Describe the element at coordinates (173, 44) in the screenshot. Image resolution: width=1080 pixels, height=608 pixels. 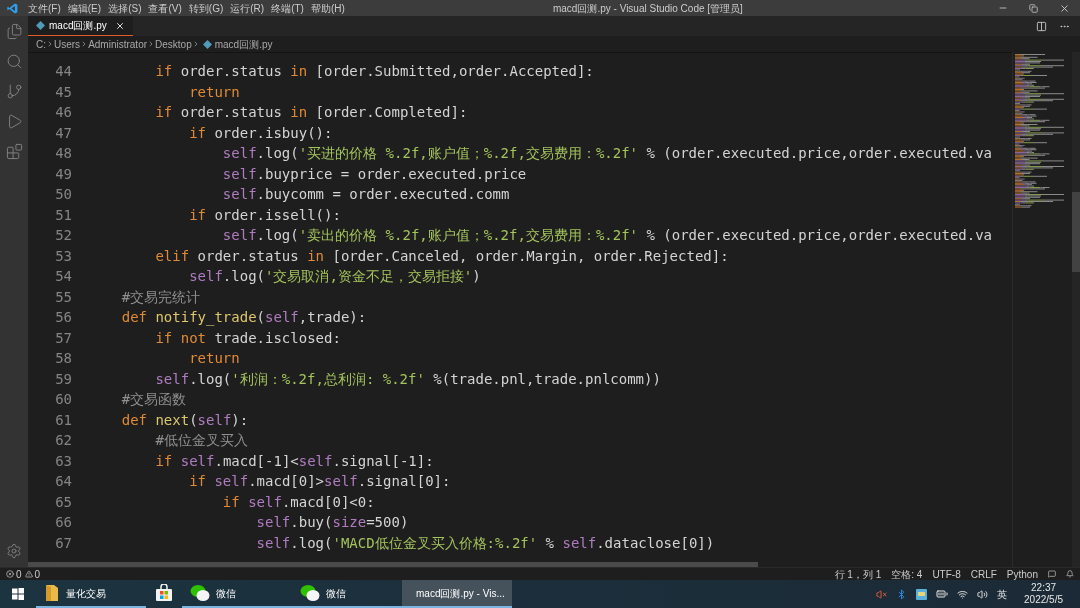
I see `breadcrumb-item: Desktop` at that location.